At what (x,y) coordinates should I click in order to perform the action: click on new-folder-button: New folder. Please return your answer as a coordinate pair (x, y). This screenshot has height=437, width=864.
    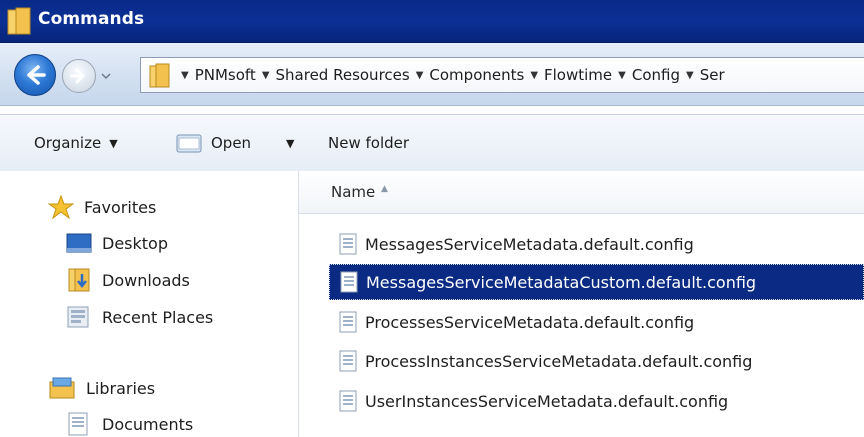
    Looking at the image, I should click on (368, 143).